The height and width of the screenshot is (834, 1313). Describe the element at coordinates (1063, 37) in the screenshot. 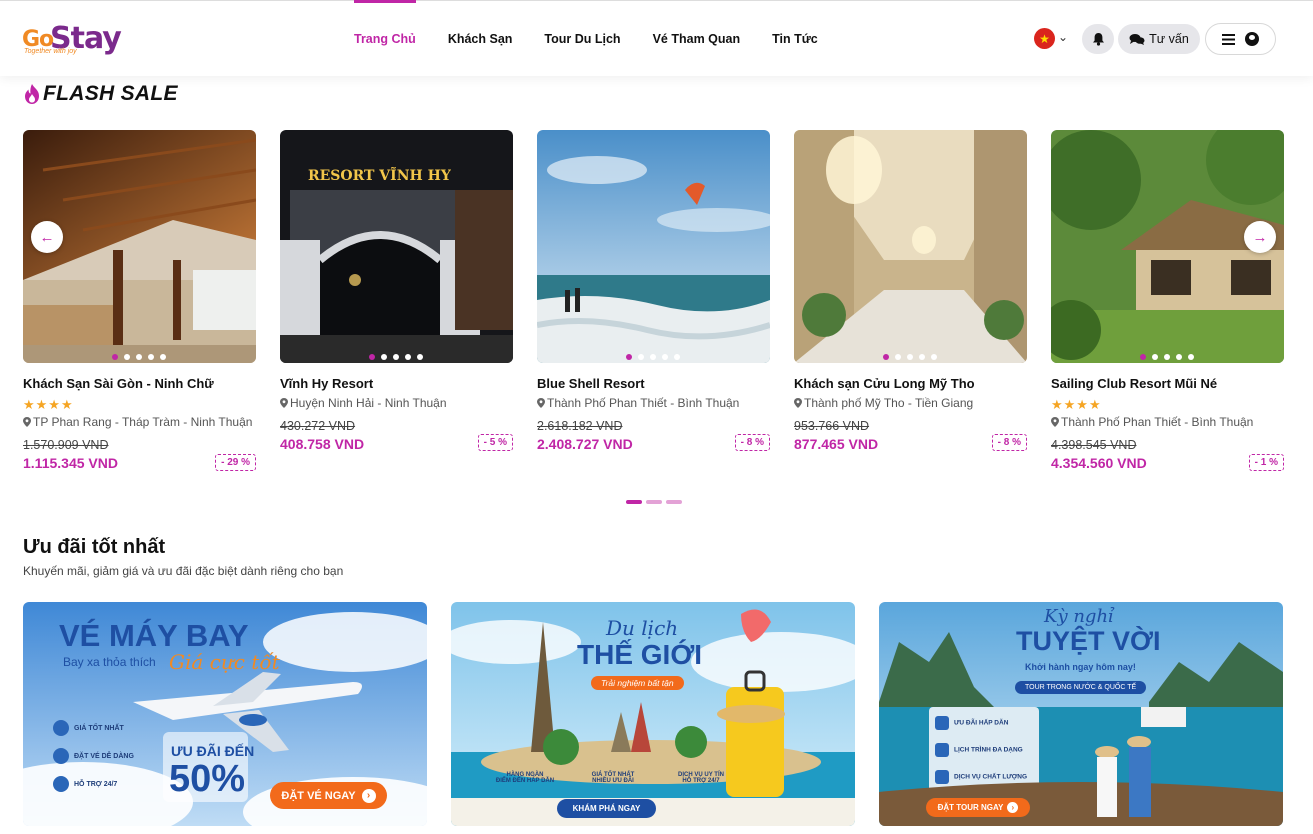

I see `chevron-down-icon: ⌄` at that location.